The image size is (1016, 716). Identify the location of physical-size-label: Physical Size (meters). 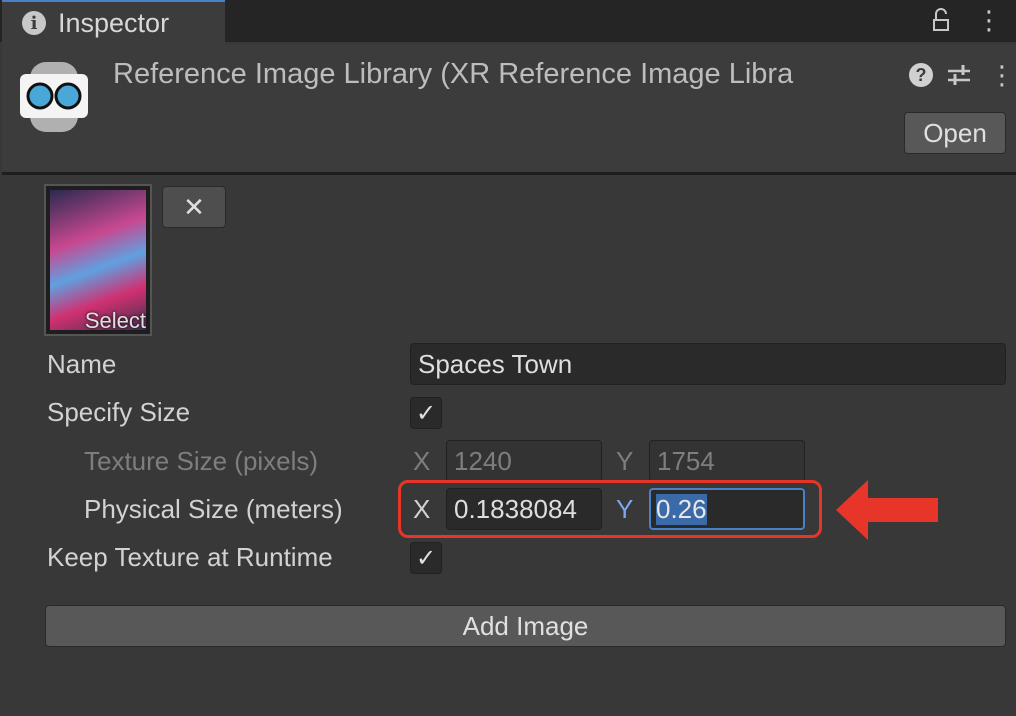
(213, 509).